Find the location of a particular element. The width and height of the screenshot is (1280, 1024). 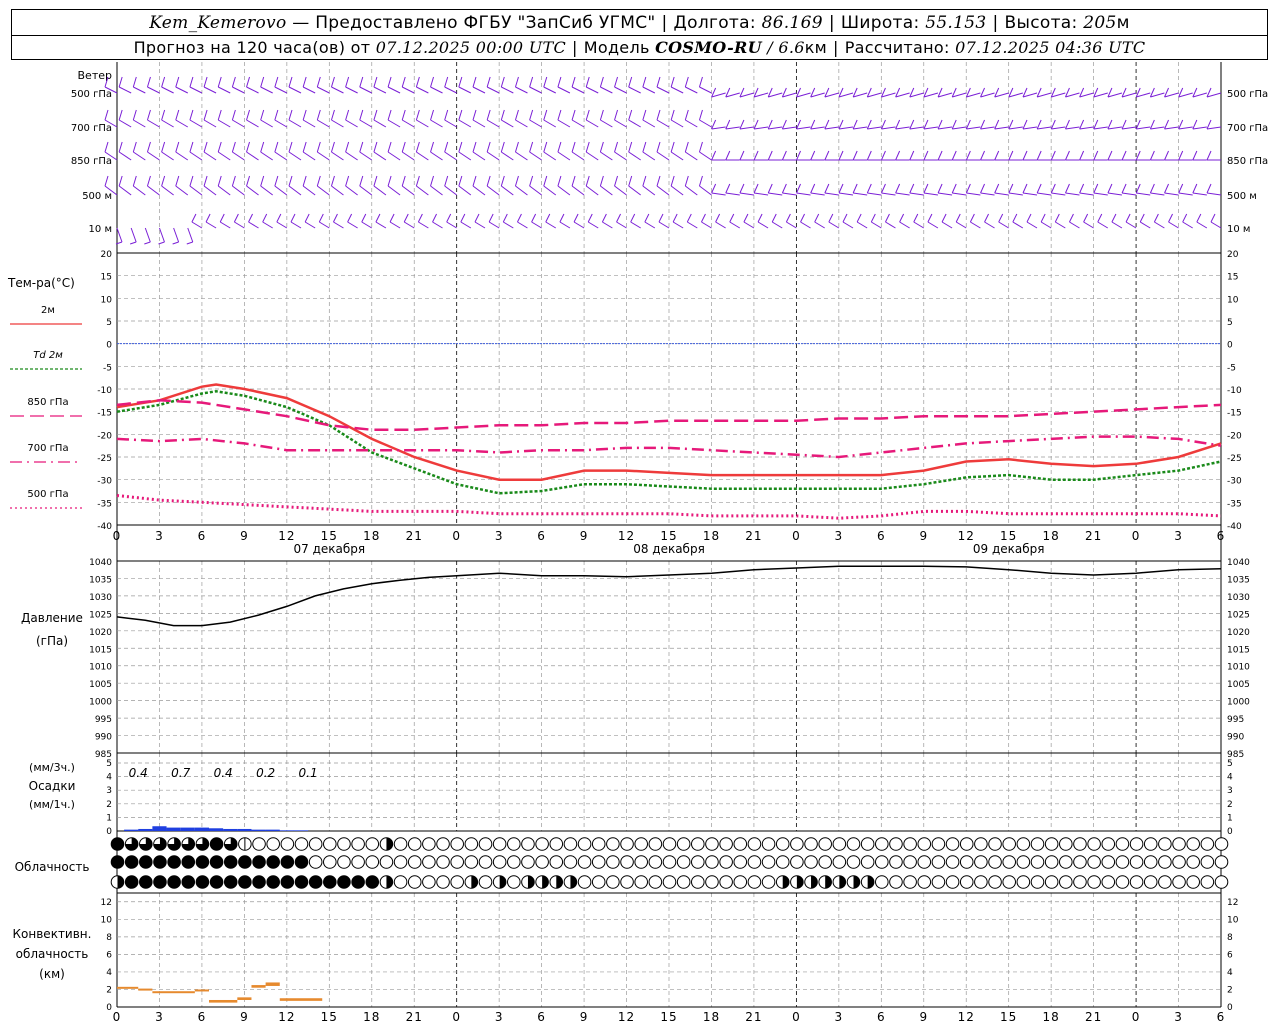

conv-cloud-bar is located at coordinates (258, 986).